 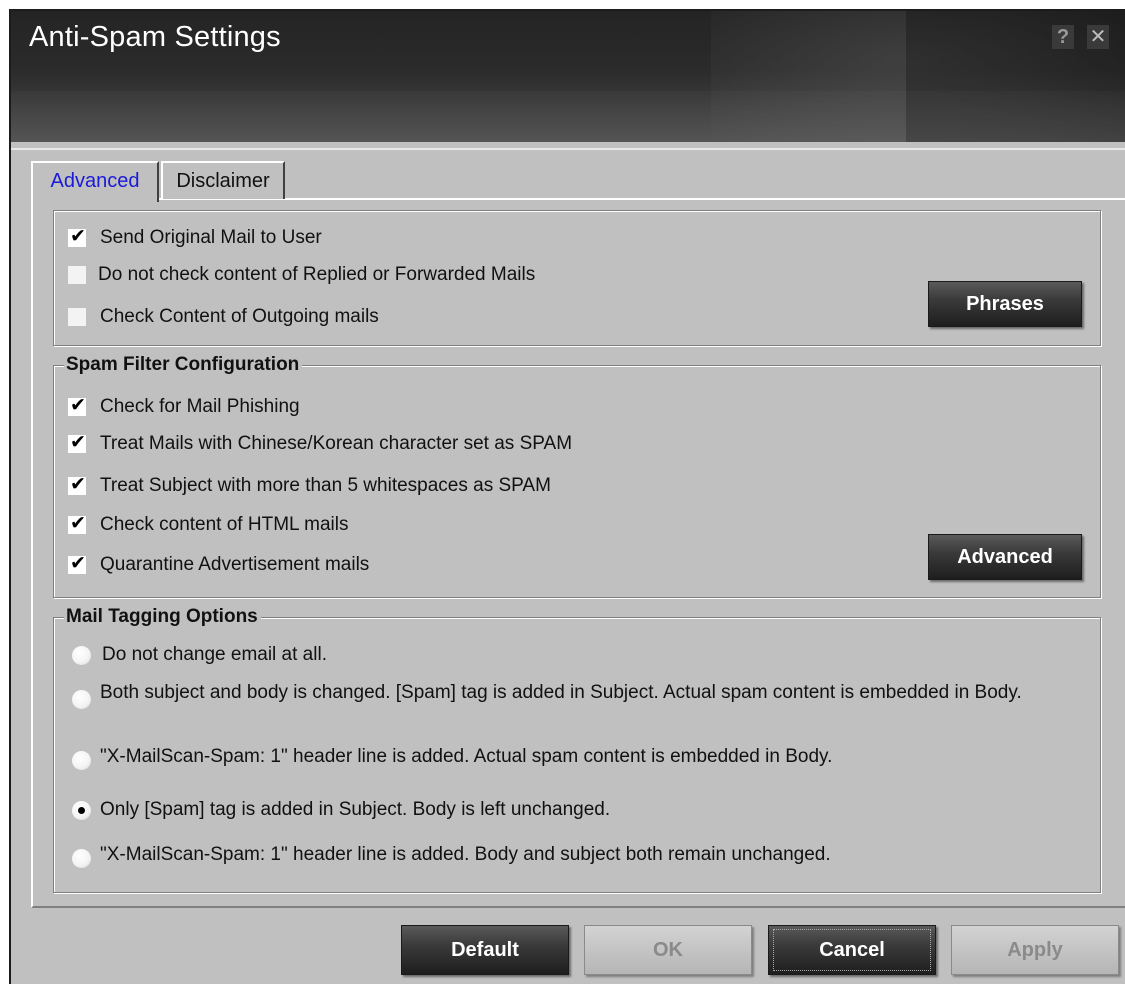 What do you see at coordinates (77, 317) in the screenshot?
I see `check-outgoing-checkbox` at bounding box center [77, 317].